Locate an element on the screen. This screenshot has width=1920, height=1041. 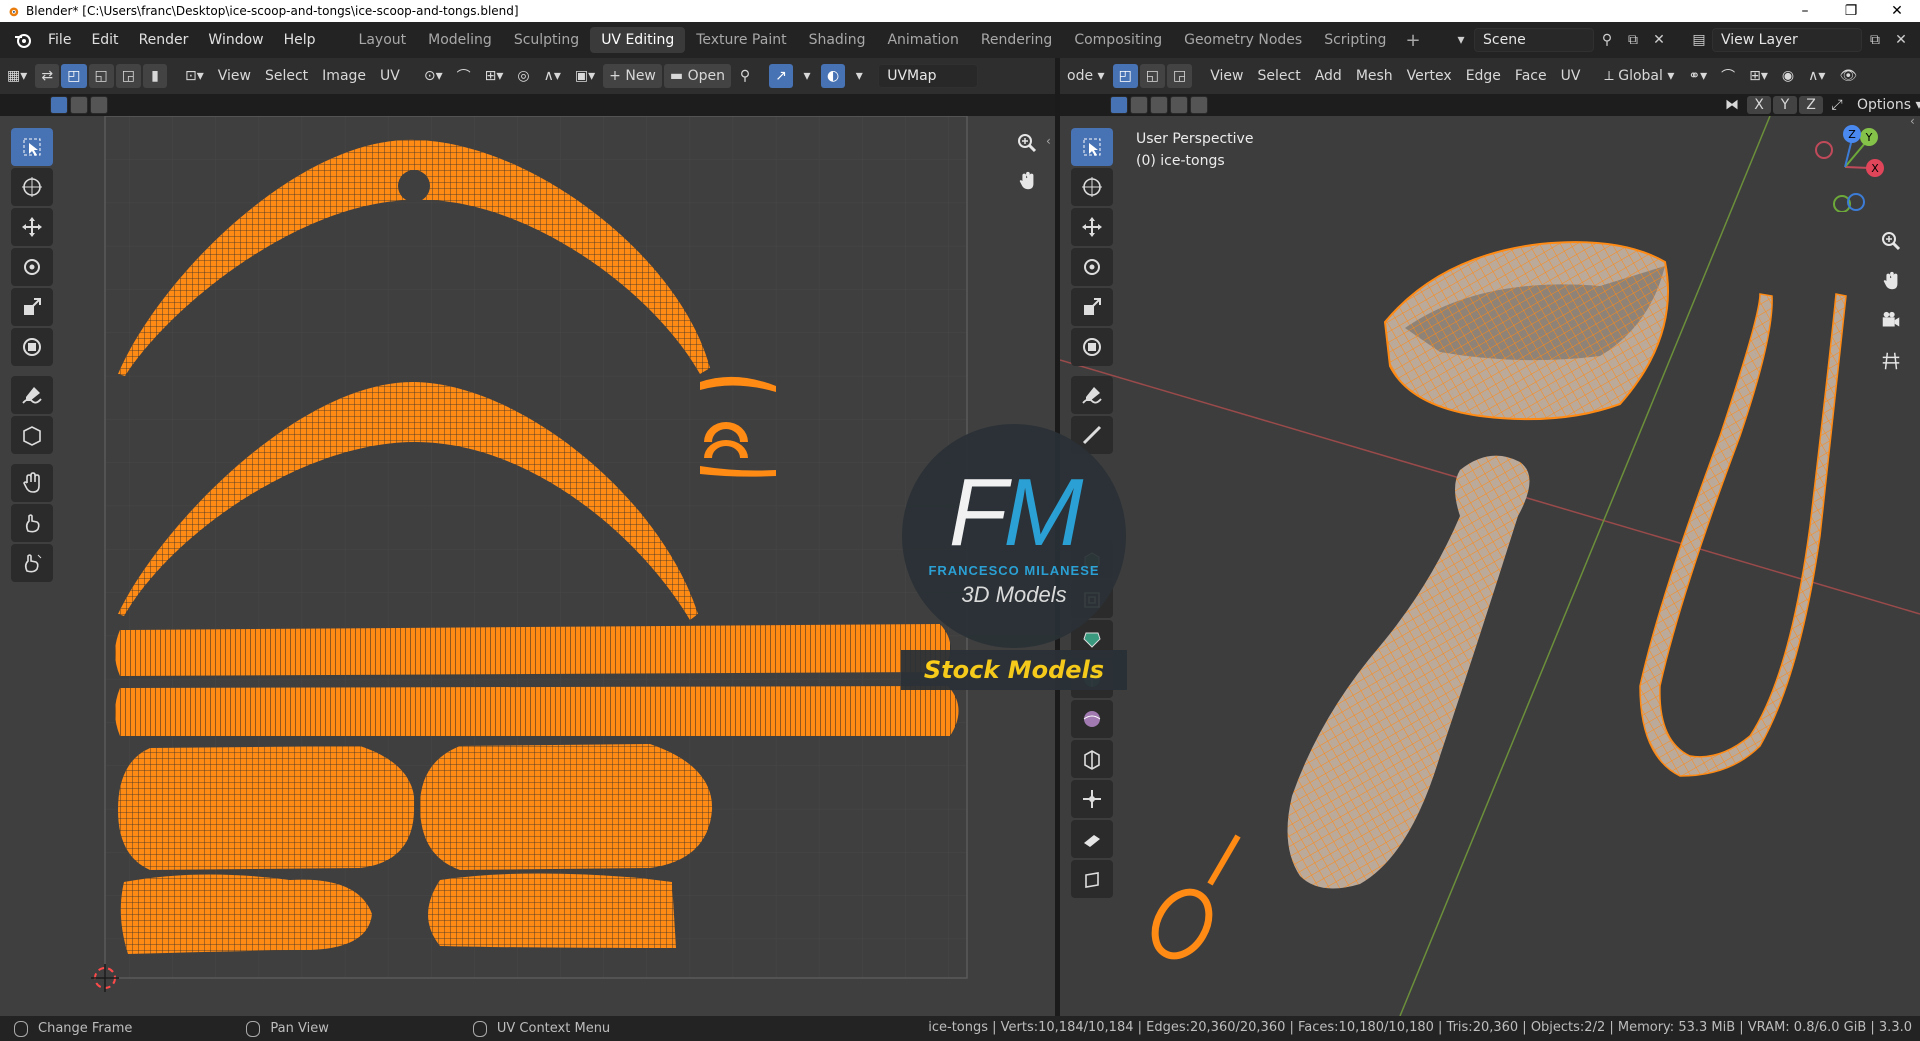
open-image-button: ▬ Open is located at coordinates (697, 76).